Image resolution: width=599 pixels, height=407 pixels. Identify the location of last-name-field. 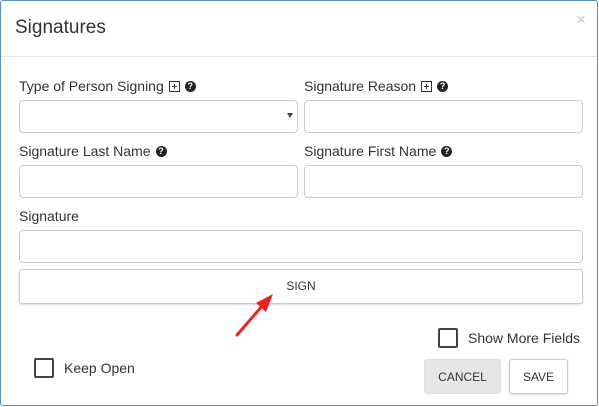
(158, 181).